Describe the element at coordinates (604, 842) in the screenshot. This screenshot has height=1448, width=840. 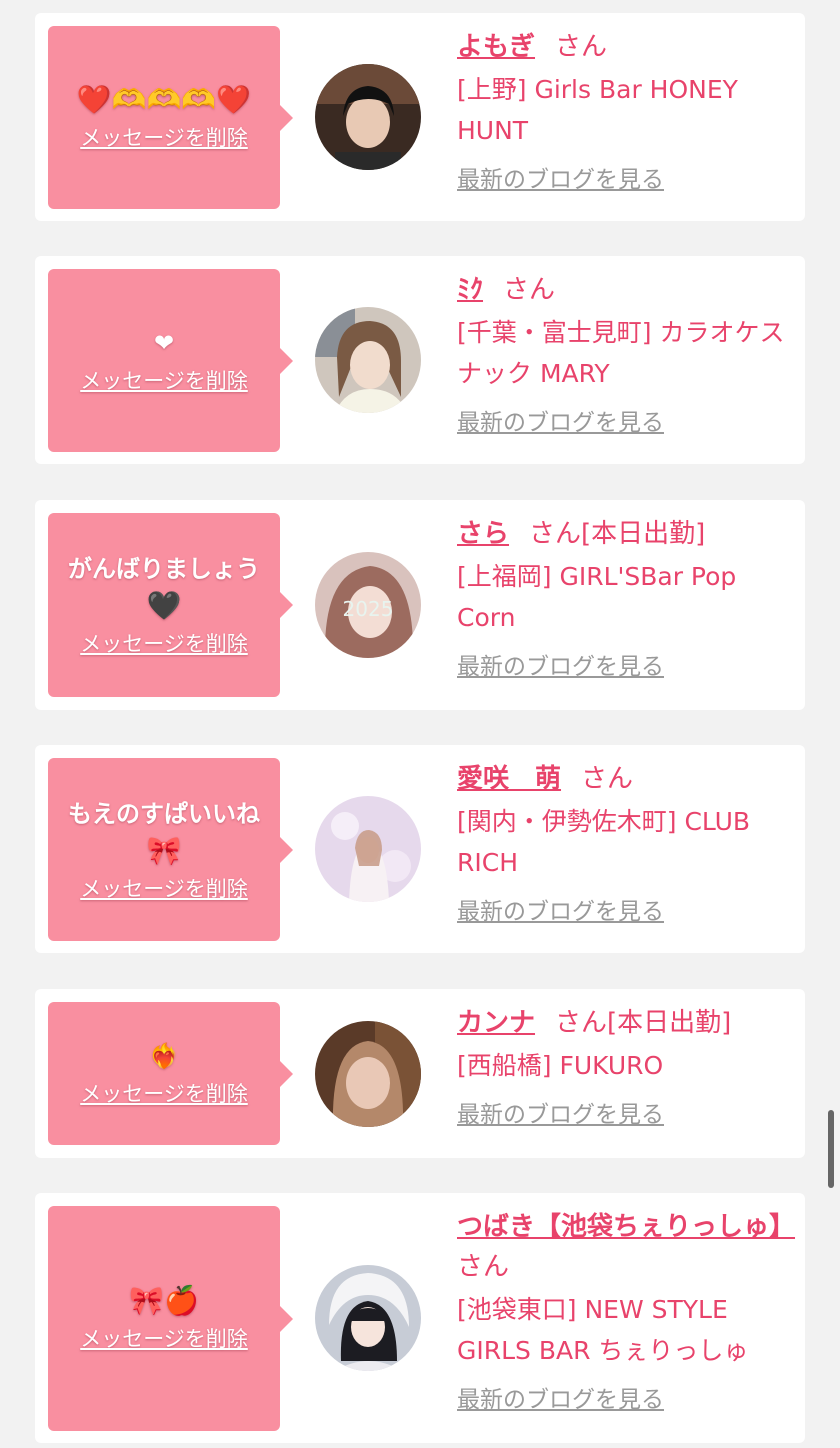
I see `shop-name: [関内・伊勢佐木町] CLUB RICH` at that location.